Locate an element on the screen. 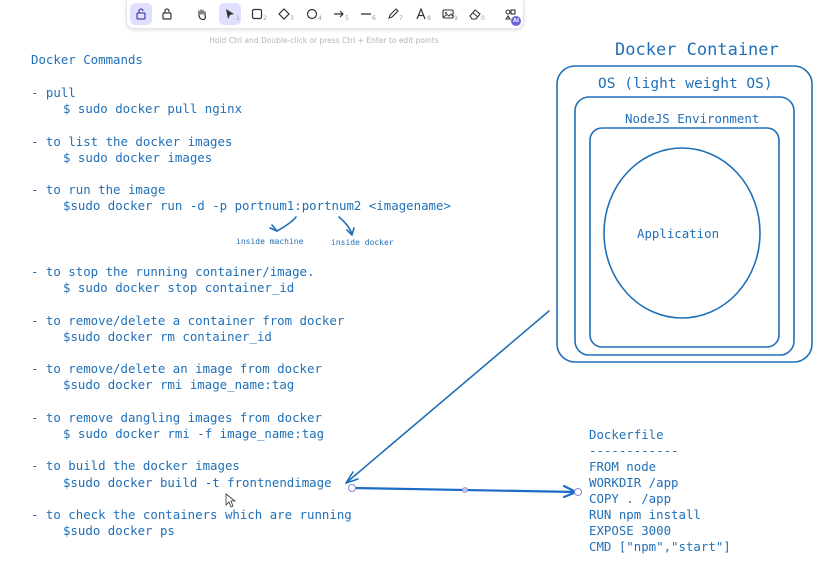 This screenshot has width=839, height=575. os-label: OS (light weight OS) is located at coordinates (685, 84).